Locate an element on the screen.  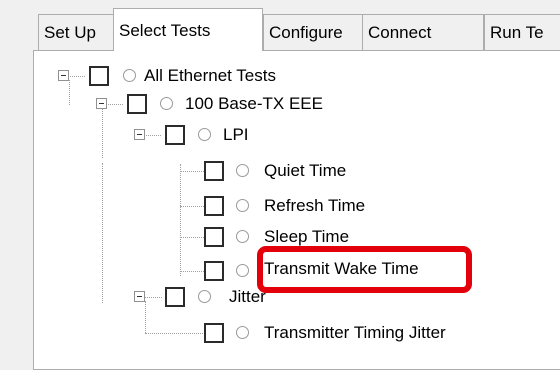
tab-label: Connect is located at coordinates (400, 32).